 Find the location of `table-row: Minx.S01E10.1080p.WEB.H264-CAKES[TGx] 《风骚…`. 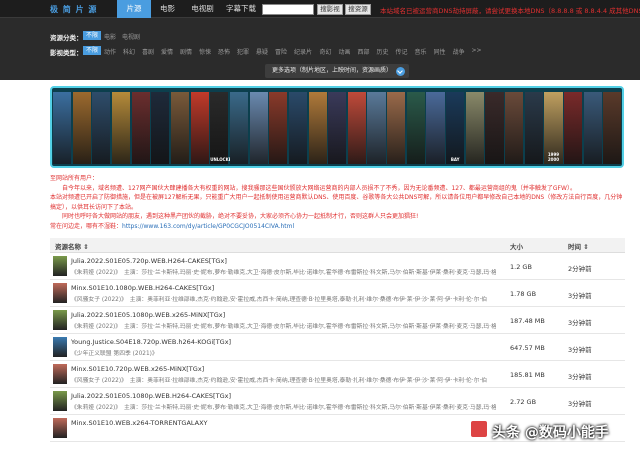

table-row: Minx.S01E10.1080p.WEB.H264-CAKES[TGx] 《风骚… is located at coordinates (337, 293).